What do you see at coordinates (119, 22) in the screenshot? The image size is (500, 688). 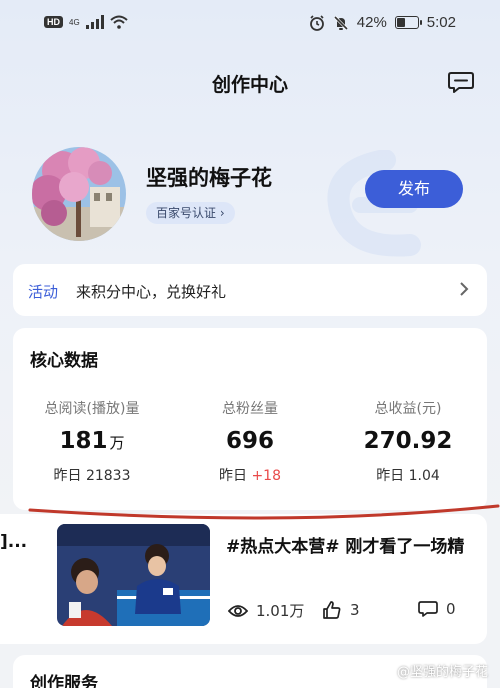 I see `wifi-icon` at bounding box center [119, 22].